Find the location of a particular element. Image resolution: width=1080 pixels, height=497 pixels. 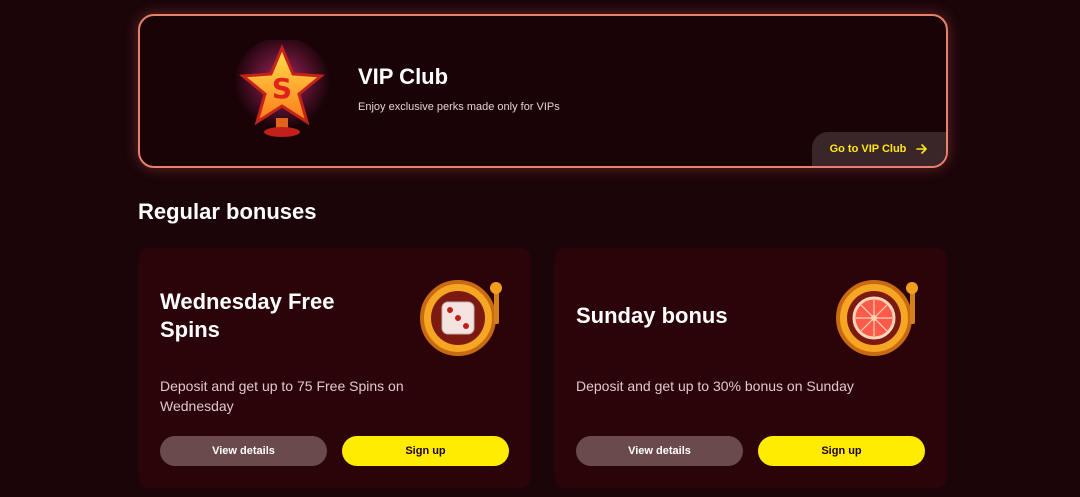

grapefruit-slot-icon is located at coordinates (881, 316).